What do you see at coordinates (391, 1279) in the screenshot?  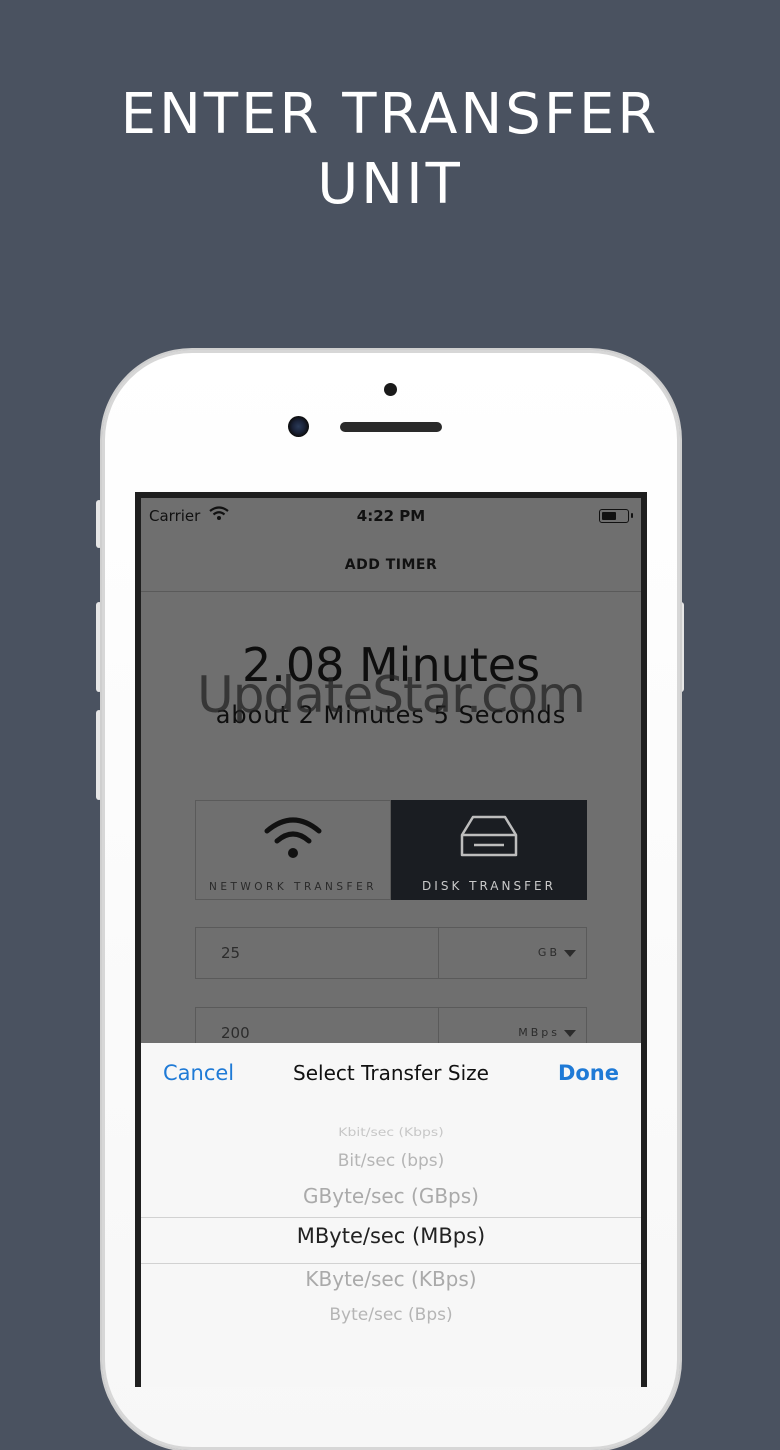 I see `picker-option: KByte/sec (KBps)` at bounding box center [391, 1279].